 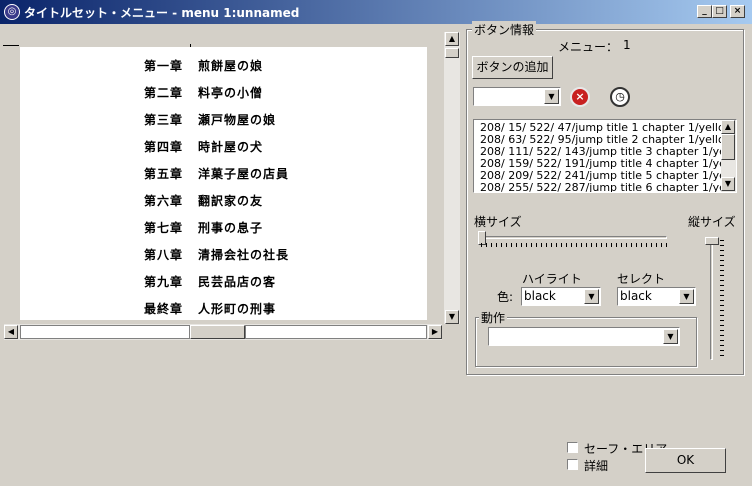 What do you see at coordinates (728, 127) in the screenshot?
I see `list-scroll-up-icon: ▲` at bounding box center [728, 127].